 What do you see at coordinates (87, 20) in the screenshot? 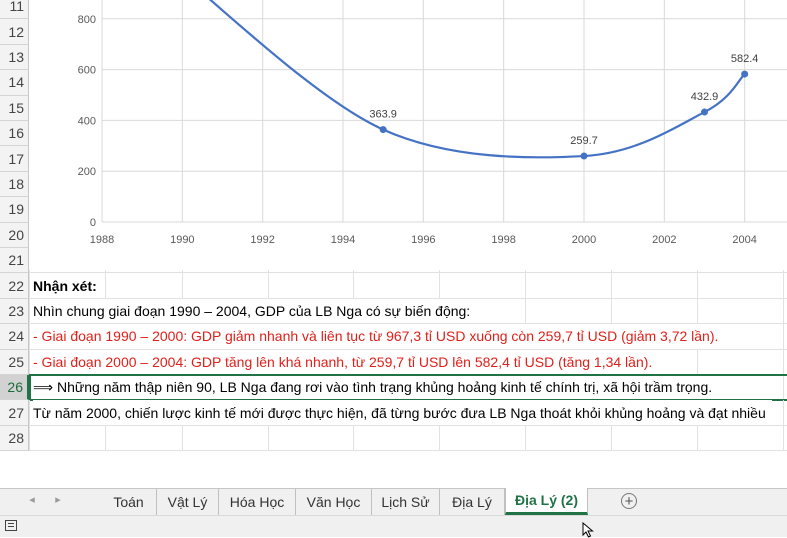
I see `y-tick-label: 800` at bounding box center [87, 20].